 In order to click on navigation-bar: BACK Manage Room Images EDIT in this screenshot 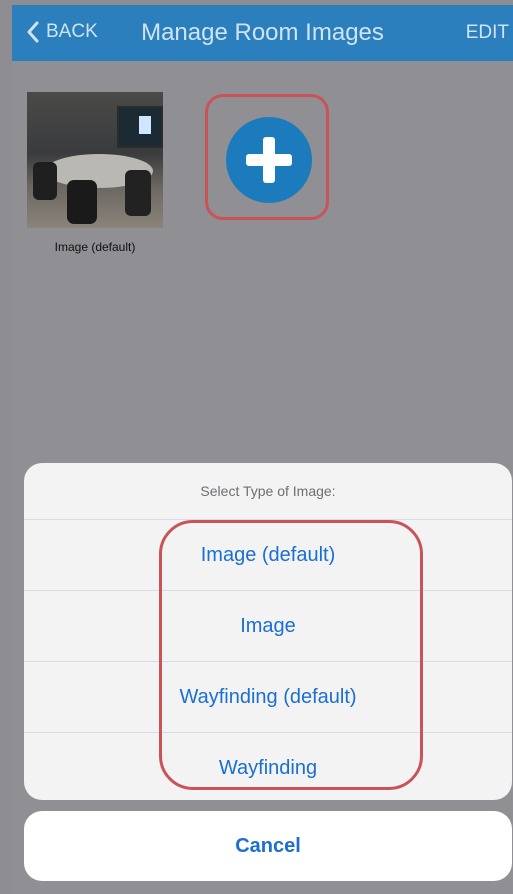, I will do `click(262, 33)`.